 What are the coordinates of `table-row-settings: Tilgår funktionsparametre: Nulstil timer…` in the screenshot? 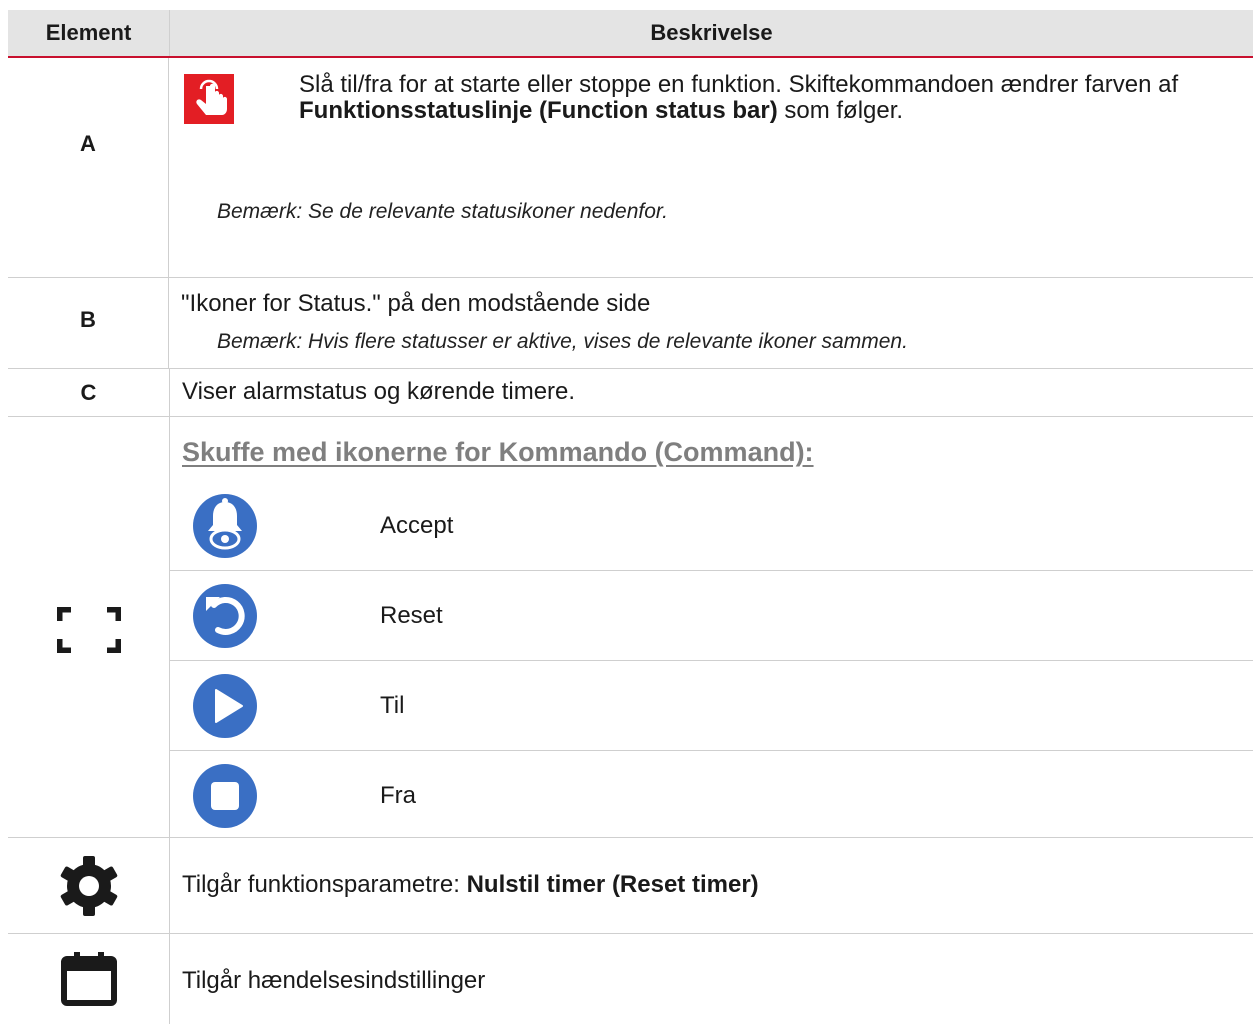 It's located at (630, 886).